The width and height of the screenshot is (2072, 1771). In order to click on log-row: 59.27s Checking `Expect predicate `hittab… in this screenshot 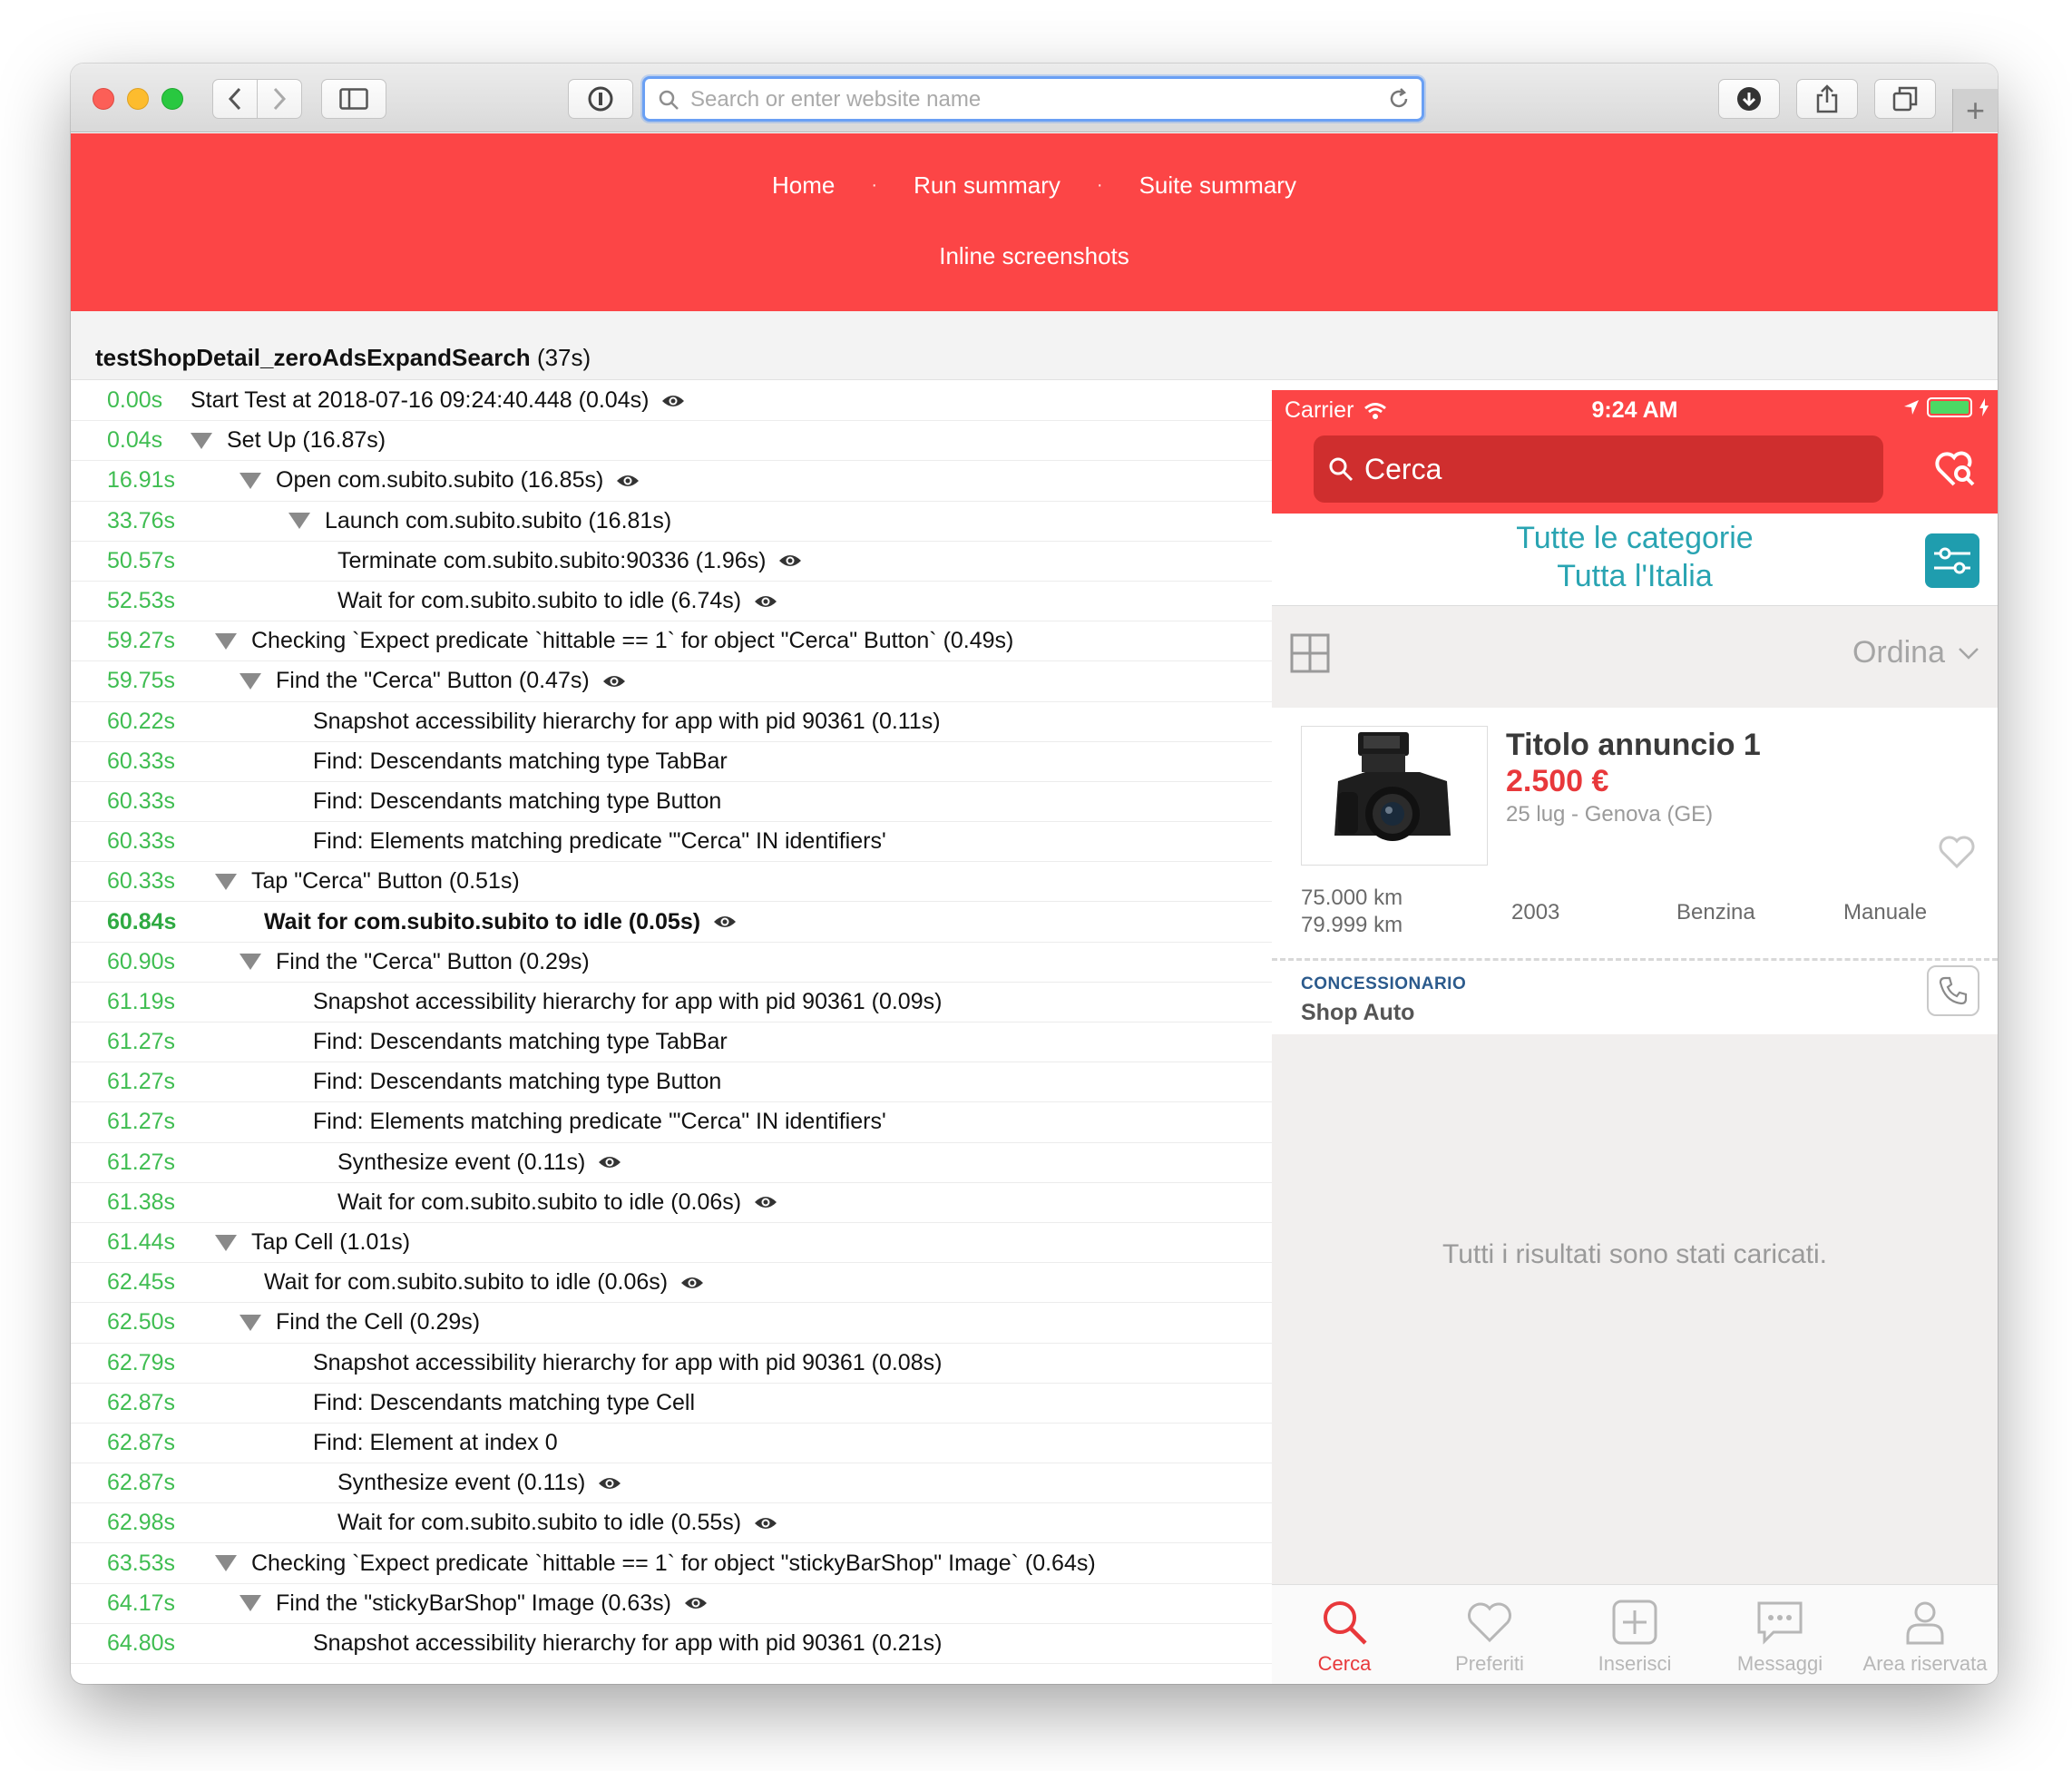, I will do `click(671, 641)`.